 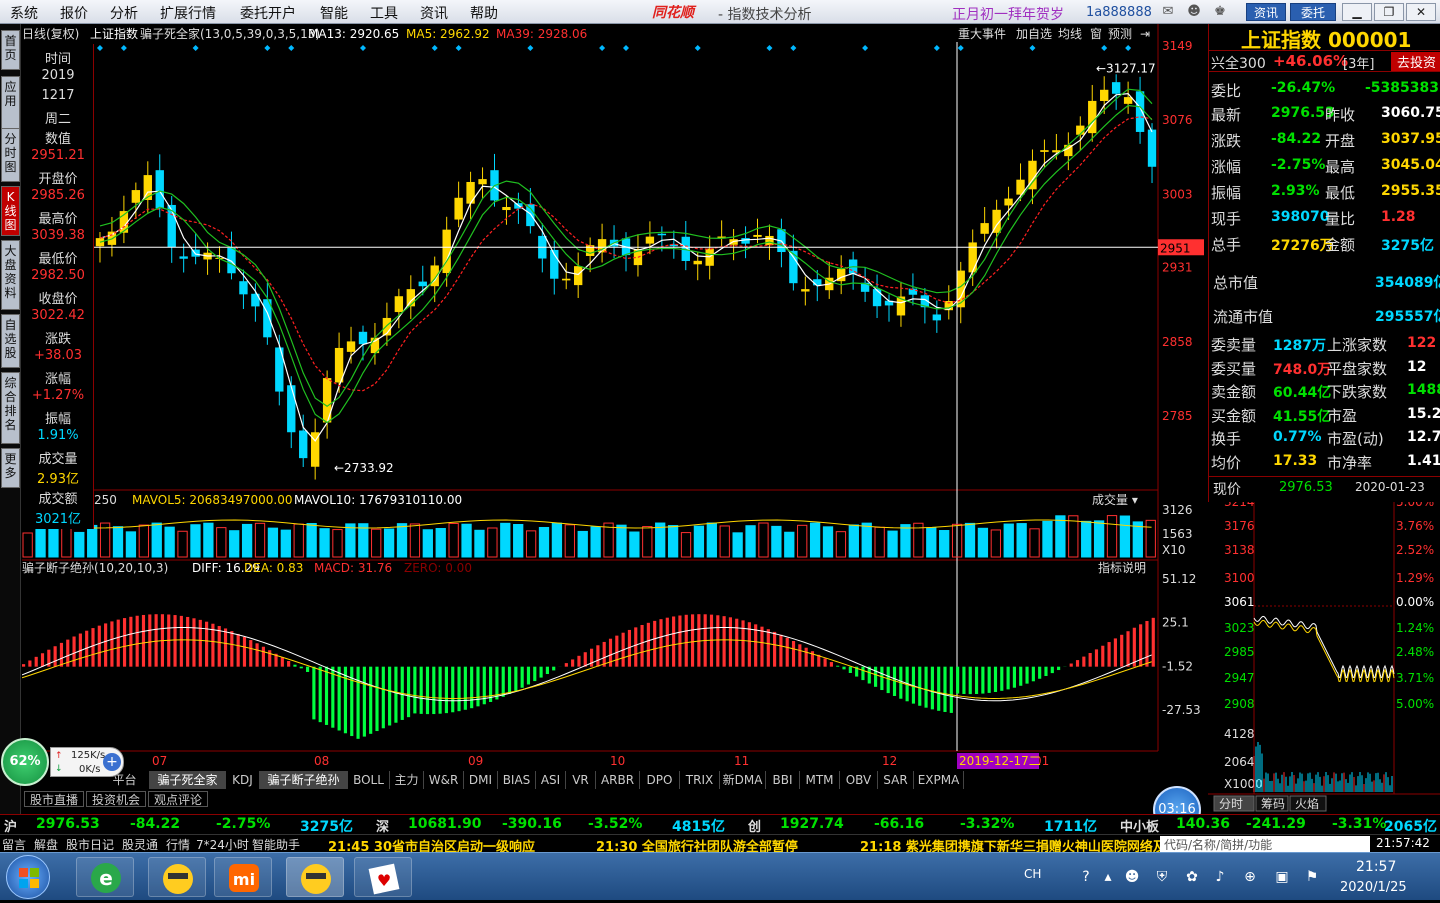 I want to click on shield-icon: ⛨, so click(x=1162, y=877).